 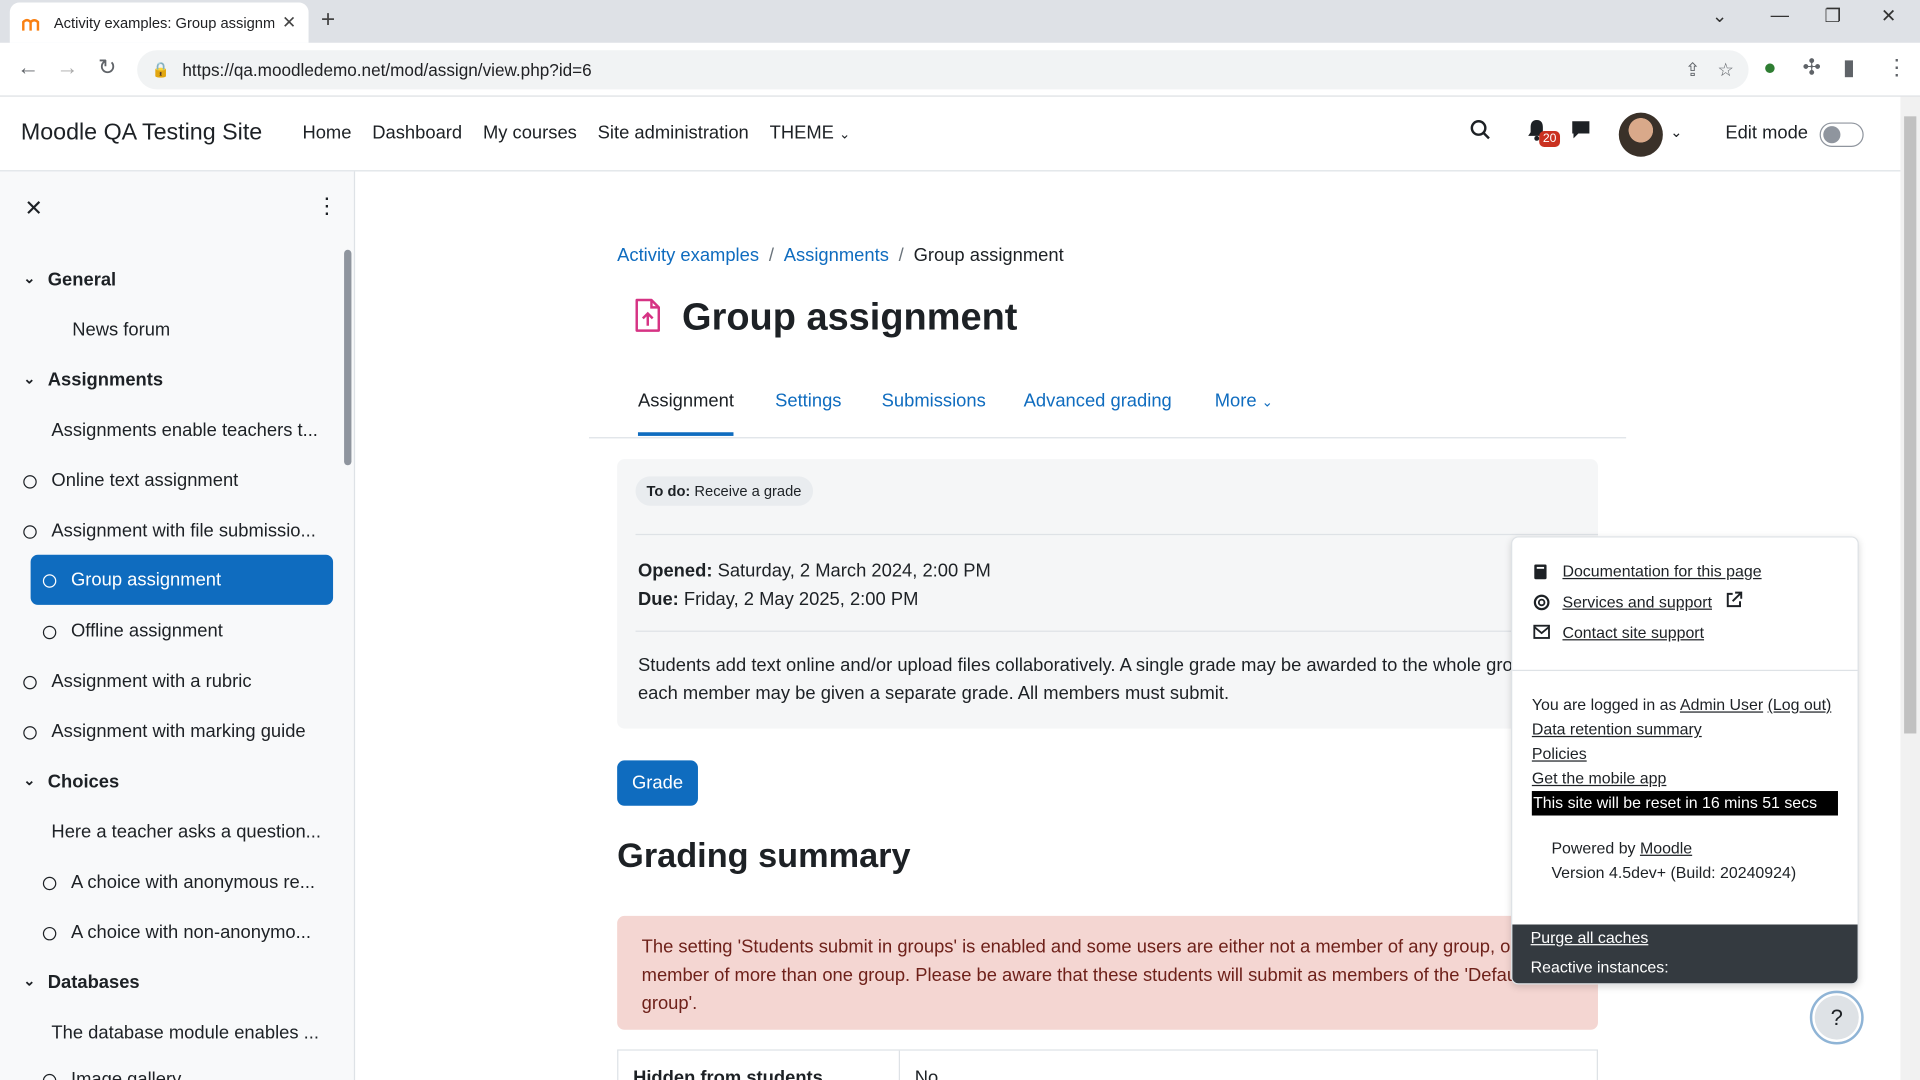 I want to click on logout-link: (Log out), so click(x=1800, y=705).